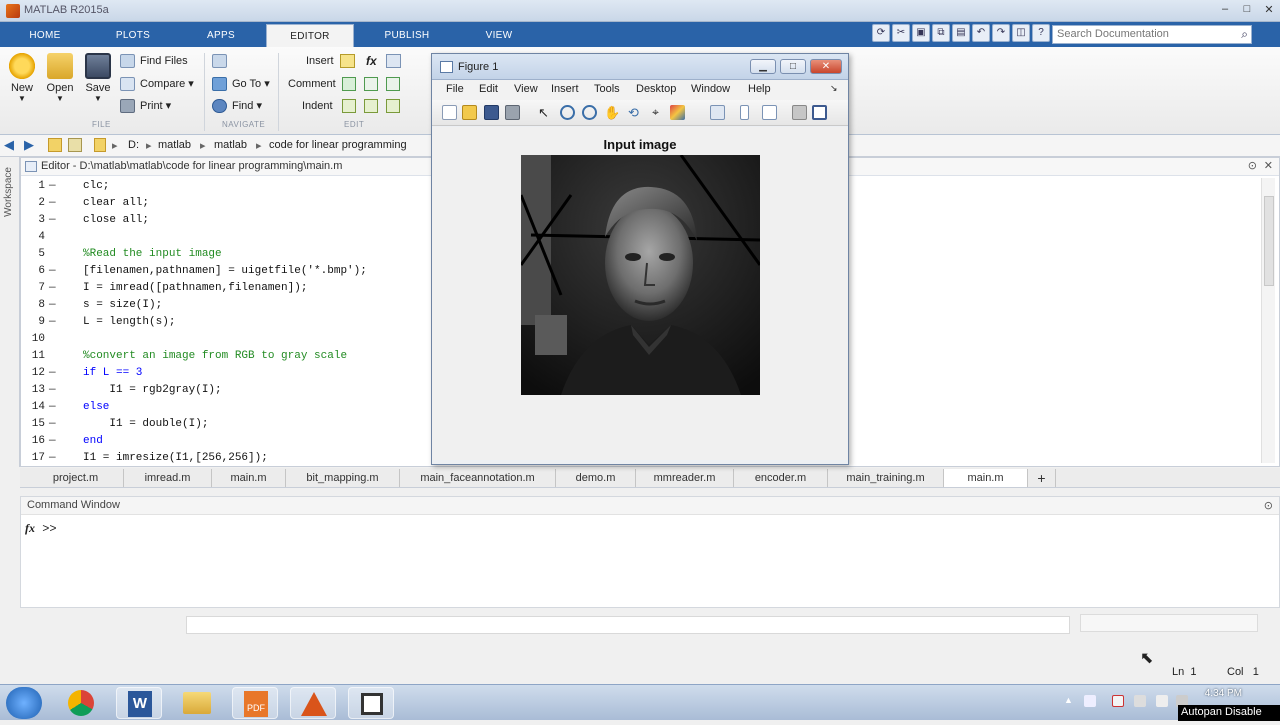  I want to click on system-clock: 4:34 PM, so click(1223, 693).